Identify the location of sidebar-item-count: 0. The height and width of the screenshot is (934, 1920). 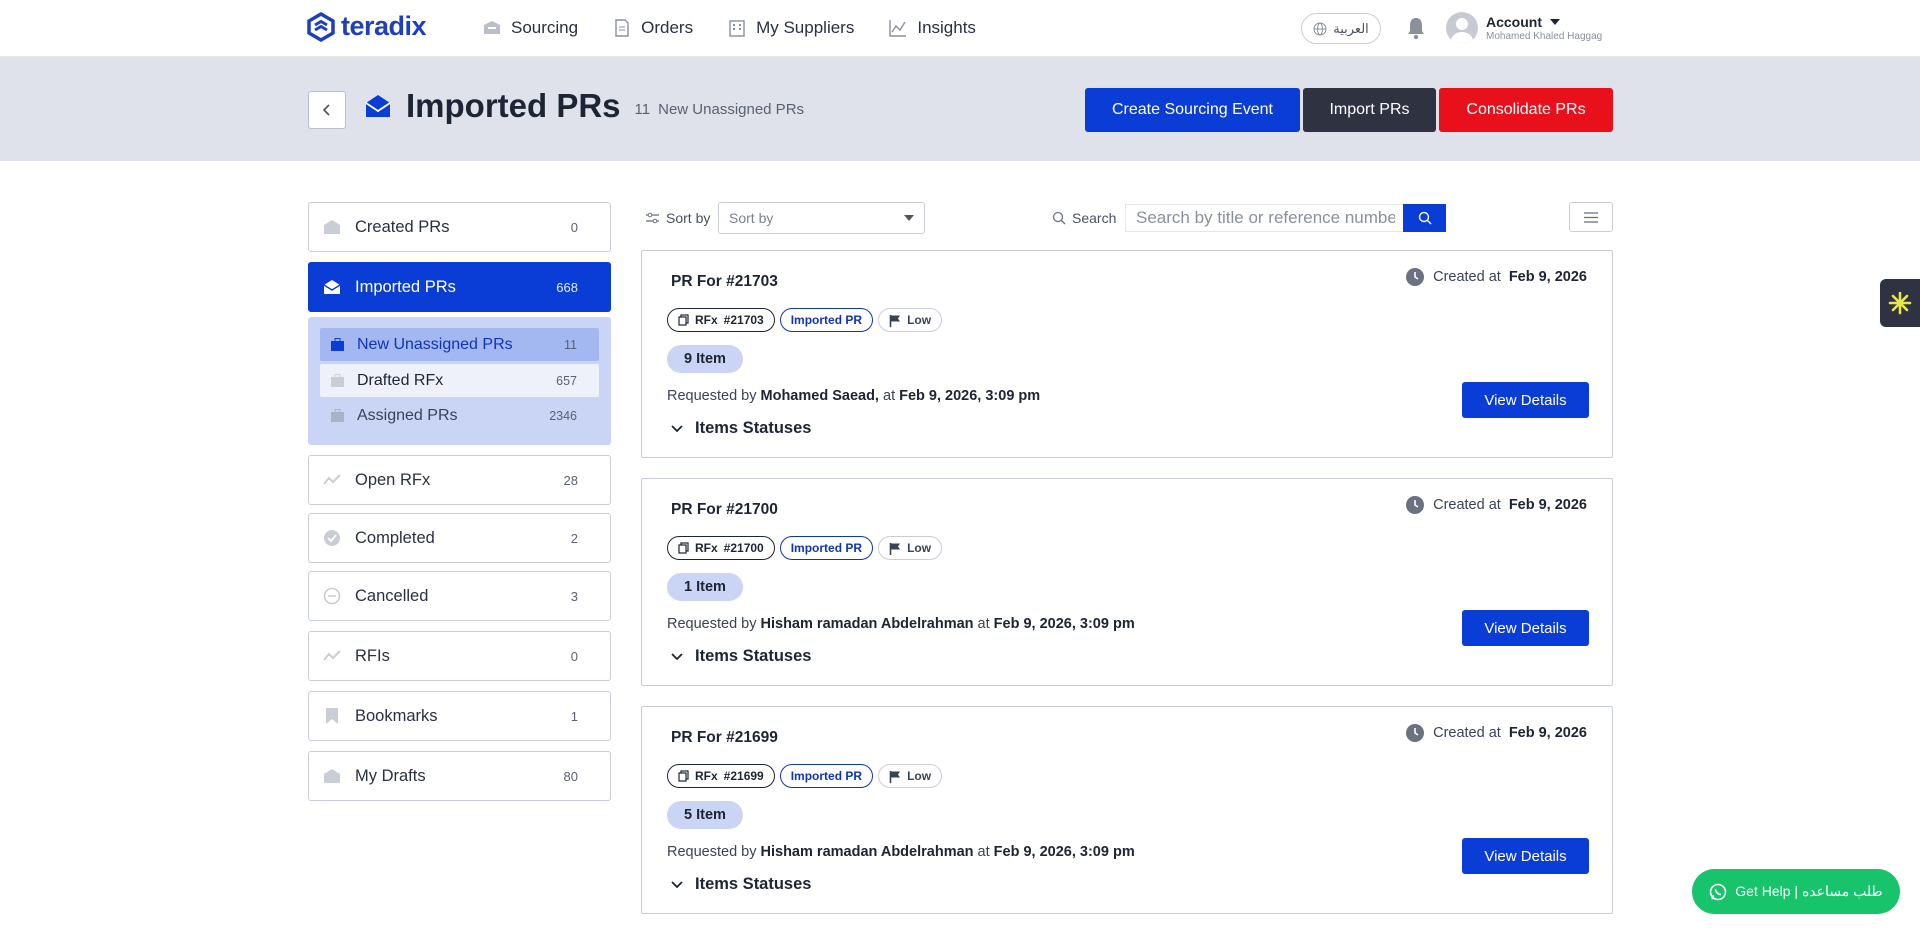
(574, 227).